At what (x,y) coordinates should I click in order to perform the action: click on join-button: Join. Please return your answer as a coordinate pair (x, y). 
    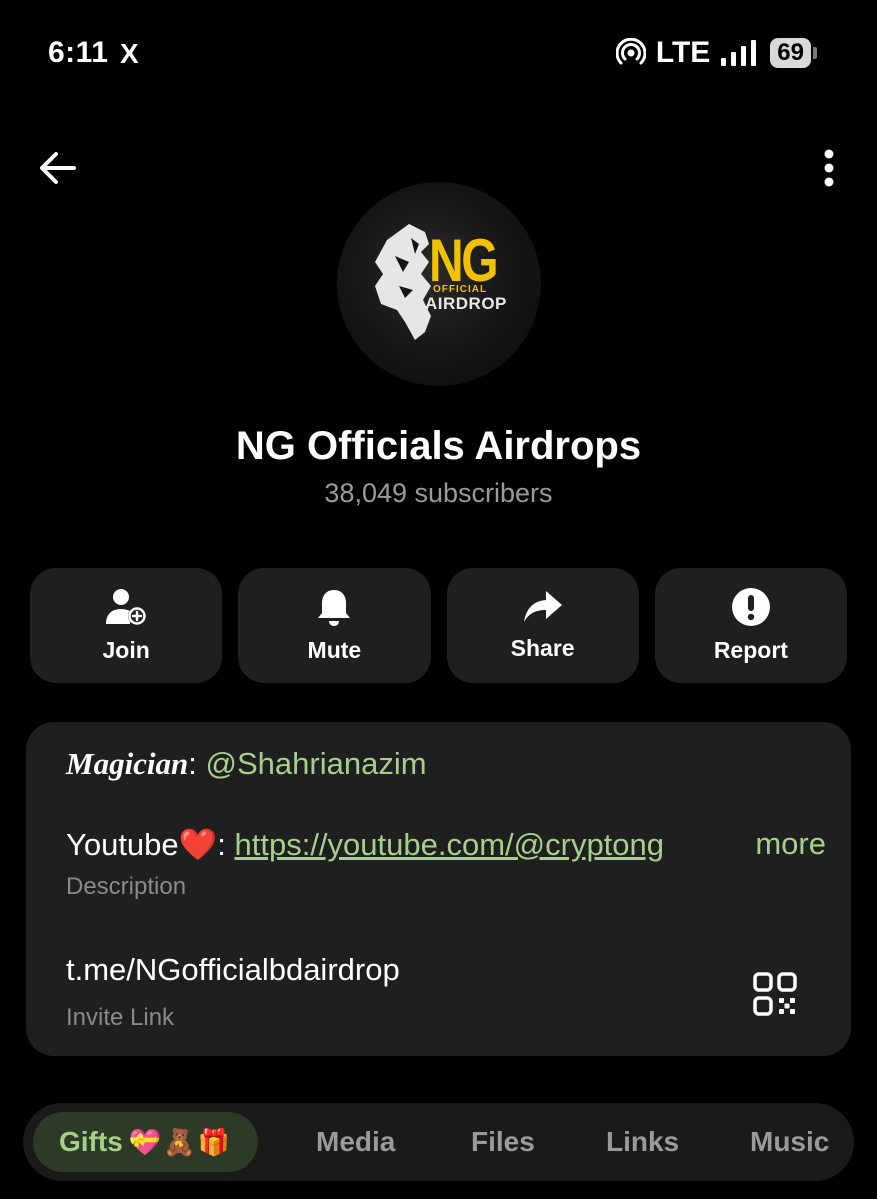
    Looking at the image, I should click on (126, 625).